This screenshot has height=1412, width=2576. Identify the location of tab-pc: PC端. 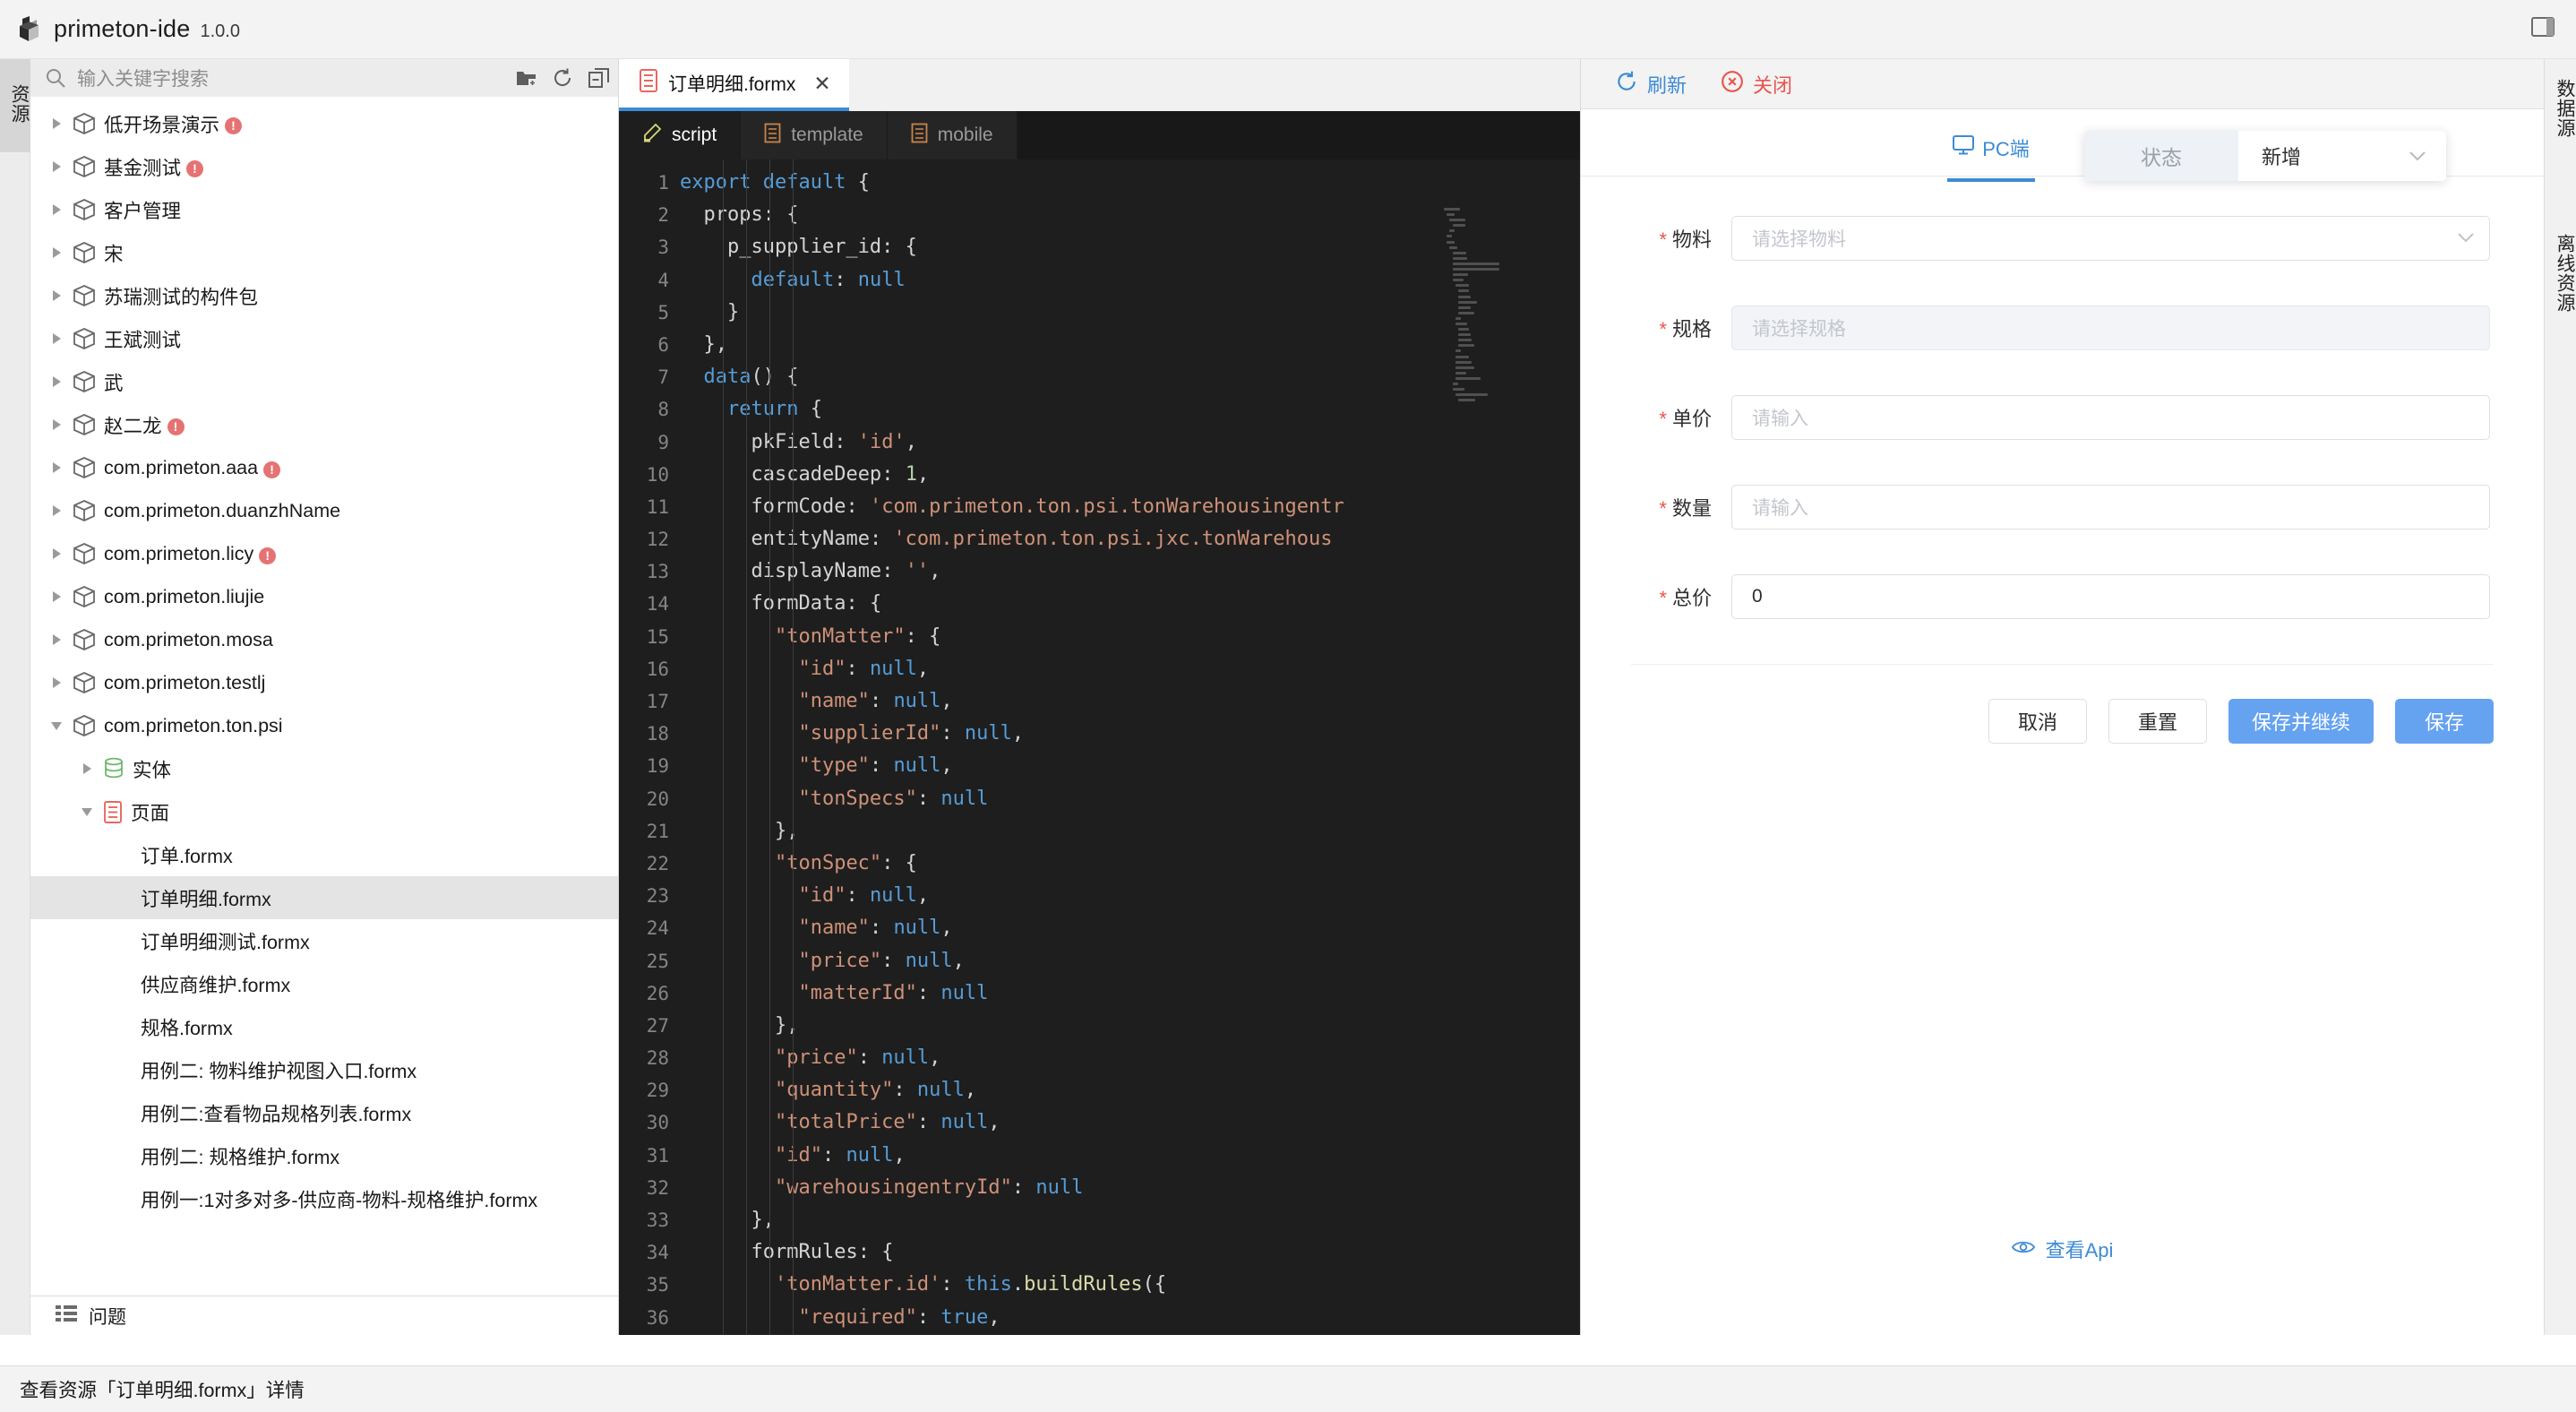
(1991, 157).